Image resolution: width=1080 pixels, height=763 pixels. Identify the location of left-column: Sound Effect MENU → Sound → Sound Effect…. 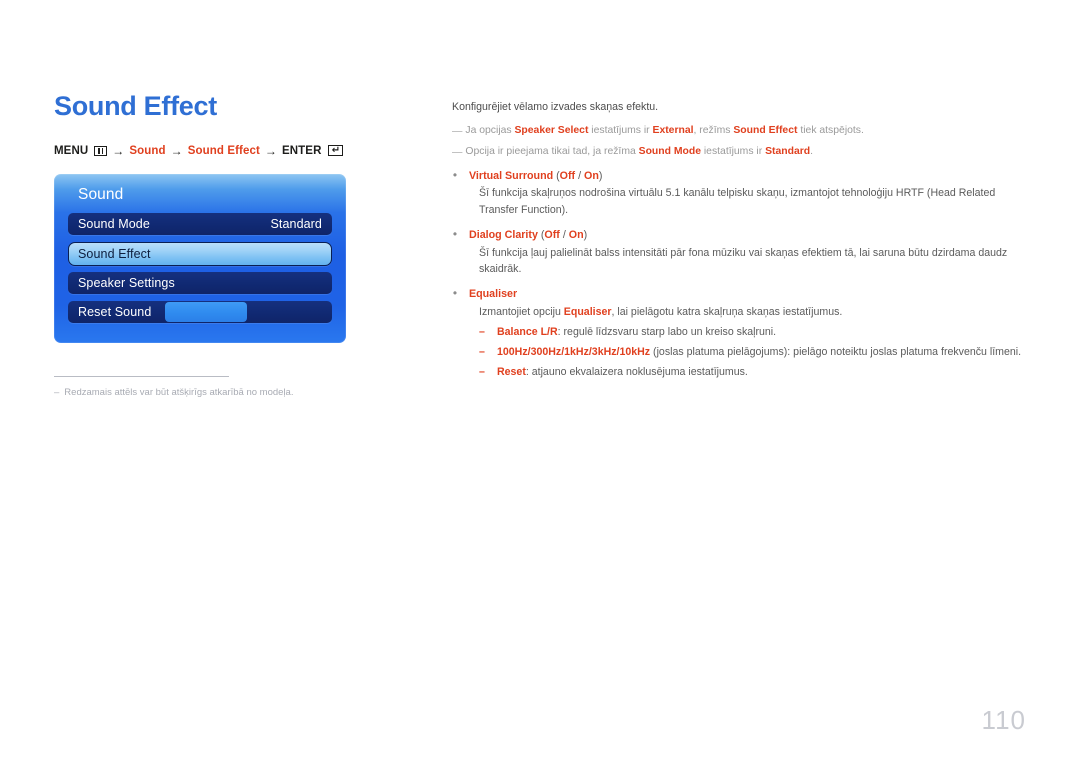
(229, 217).